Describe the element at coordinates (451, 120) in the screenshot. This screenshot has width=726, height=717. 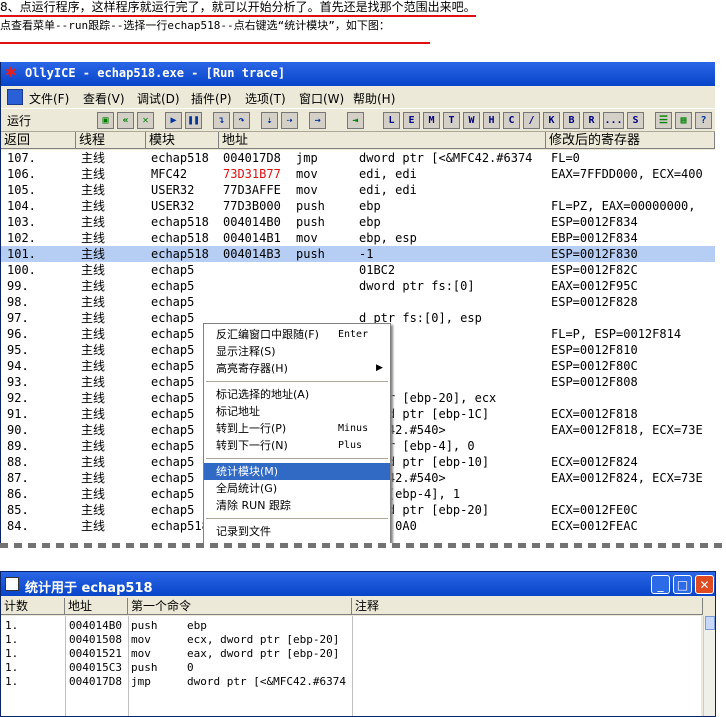
I see `toolbar-letter-t: T` at that location.